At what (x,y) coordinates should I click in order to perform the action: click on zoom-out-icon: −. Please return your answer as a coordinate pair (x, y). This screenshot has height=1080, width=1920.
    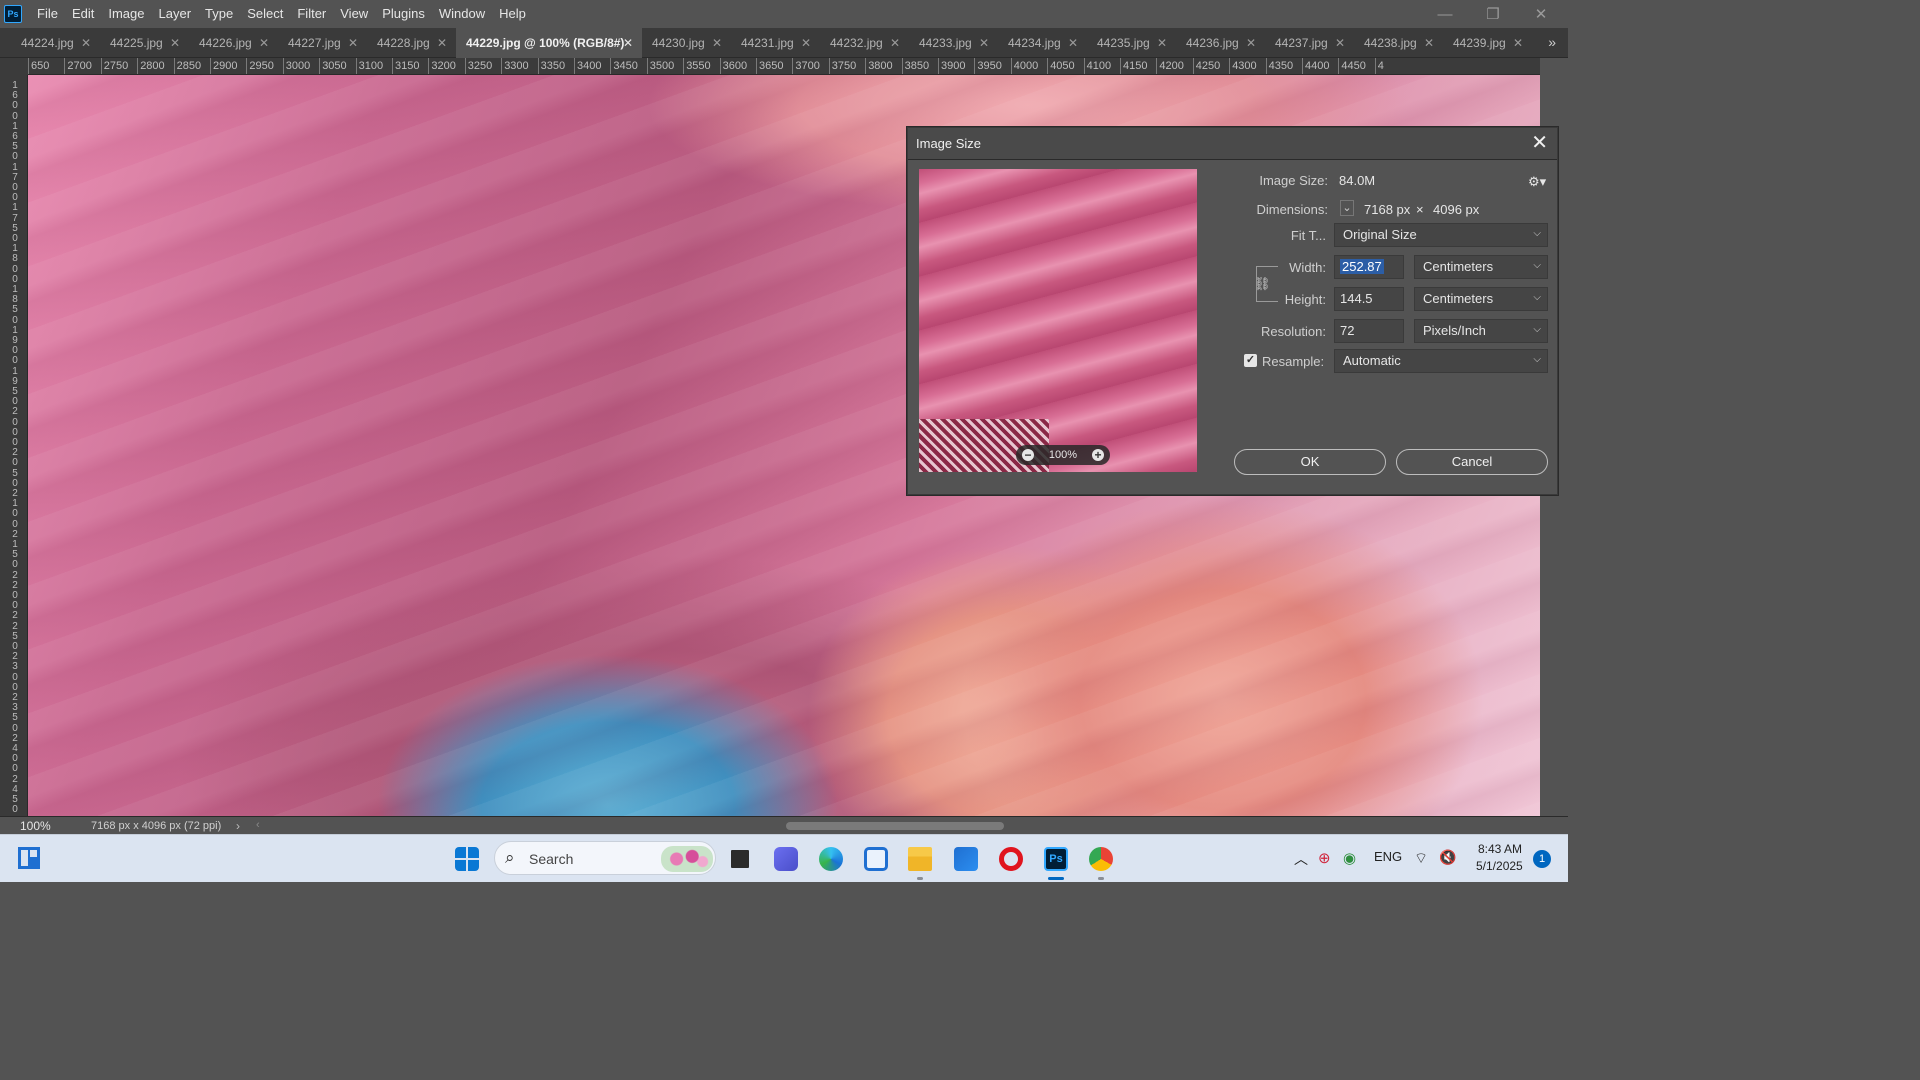
    Looking at the image, I should click on (1028, 455).